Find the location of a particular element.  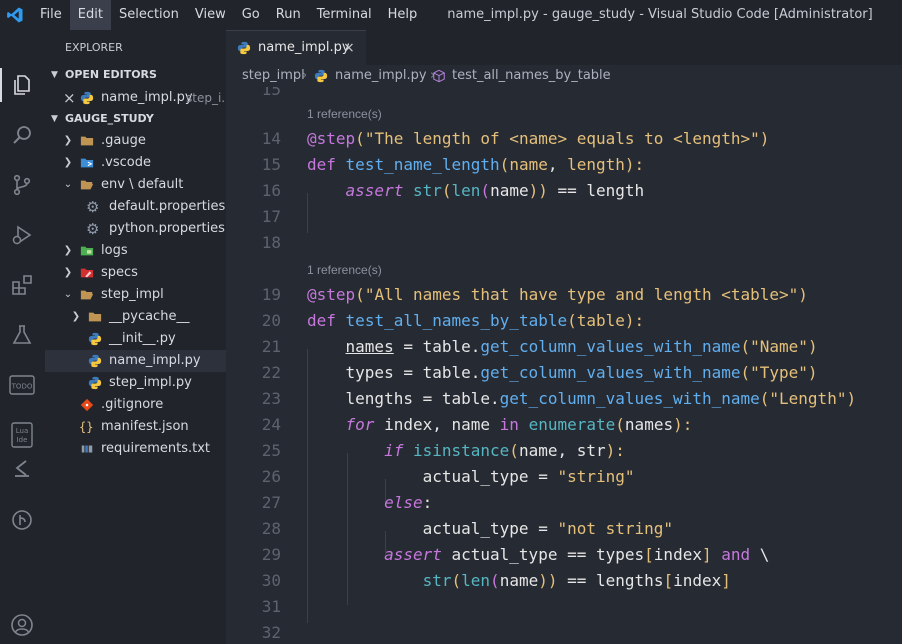

token-text: = table. is located at coordinates (437, 346).